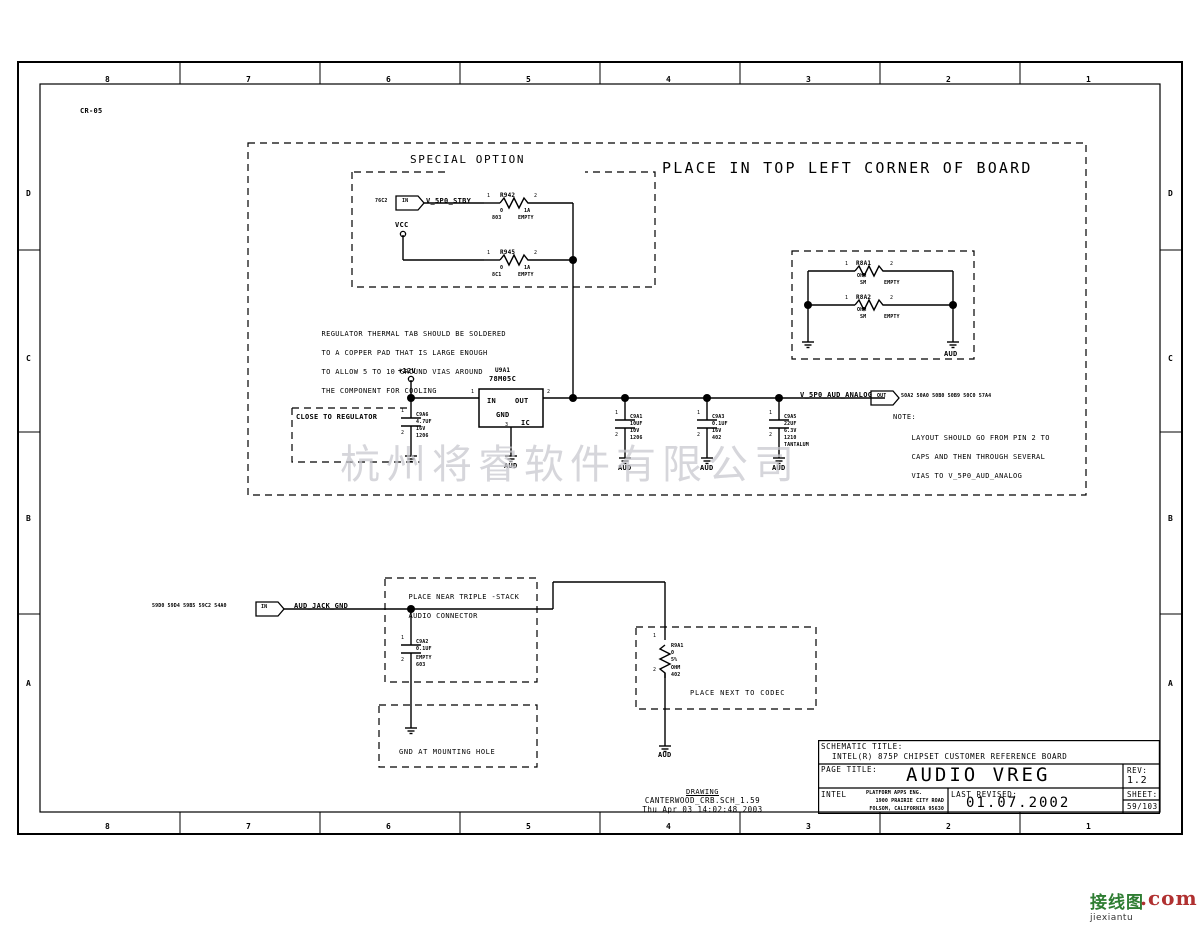  What do you see at coordinates (447, 752) in the screenshot?
I see `gnd-mounting-hole-label: GND AT MOUNTING HOLE` at bounding box center [447, 752].